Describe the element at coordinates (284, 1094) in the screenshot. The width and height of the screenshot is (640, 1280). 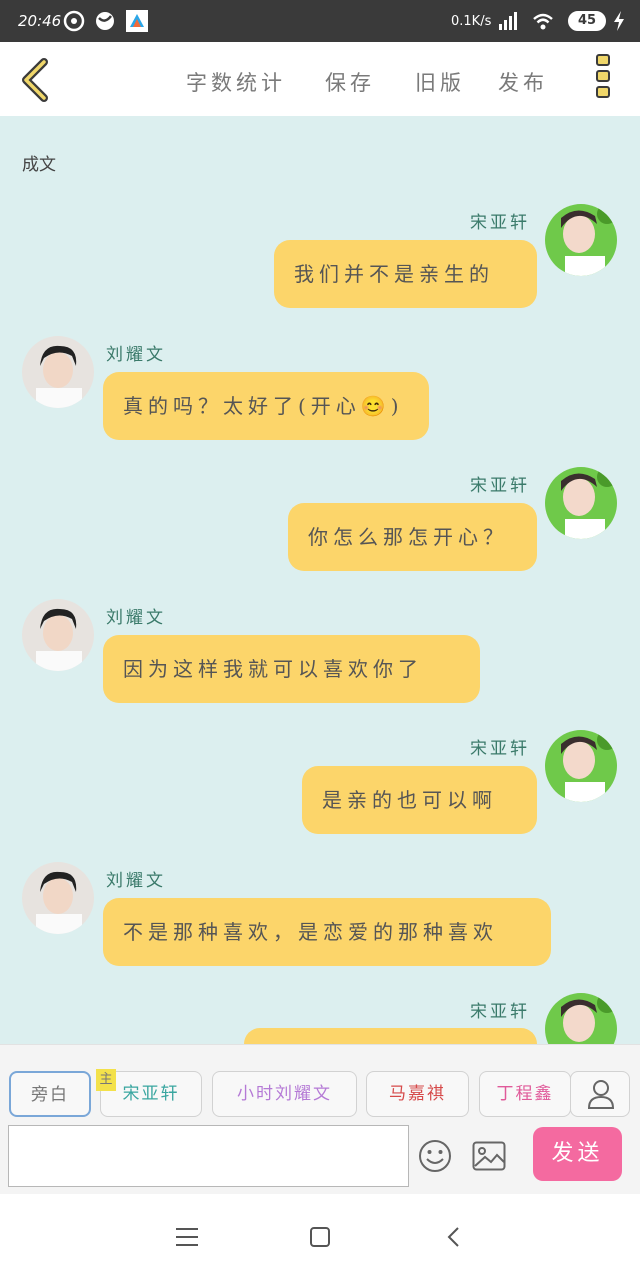
I see `role-chip-liu-yaowen: 小时刘耀文` at that location.